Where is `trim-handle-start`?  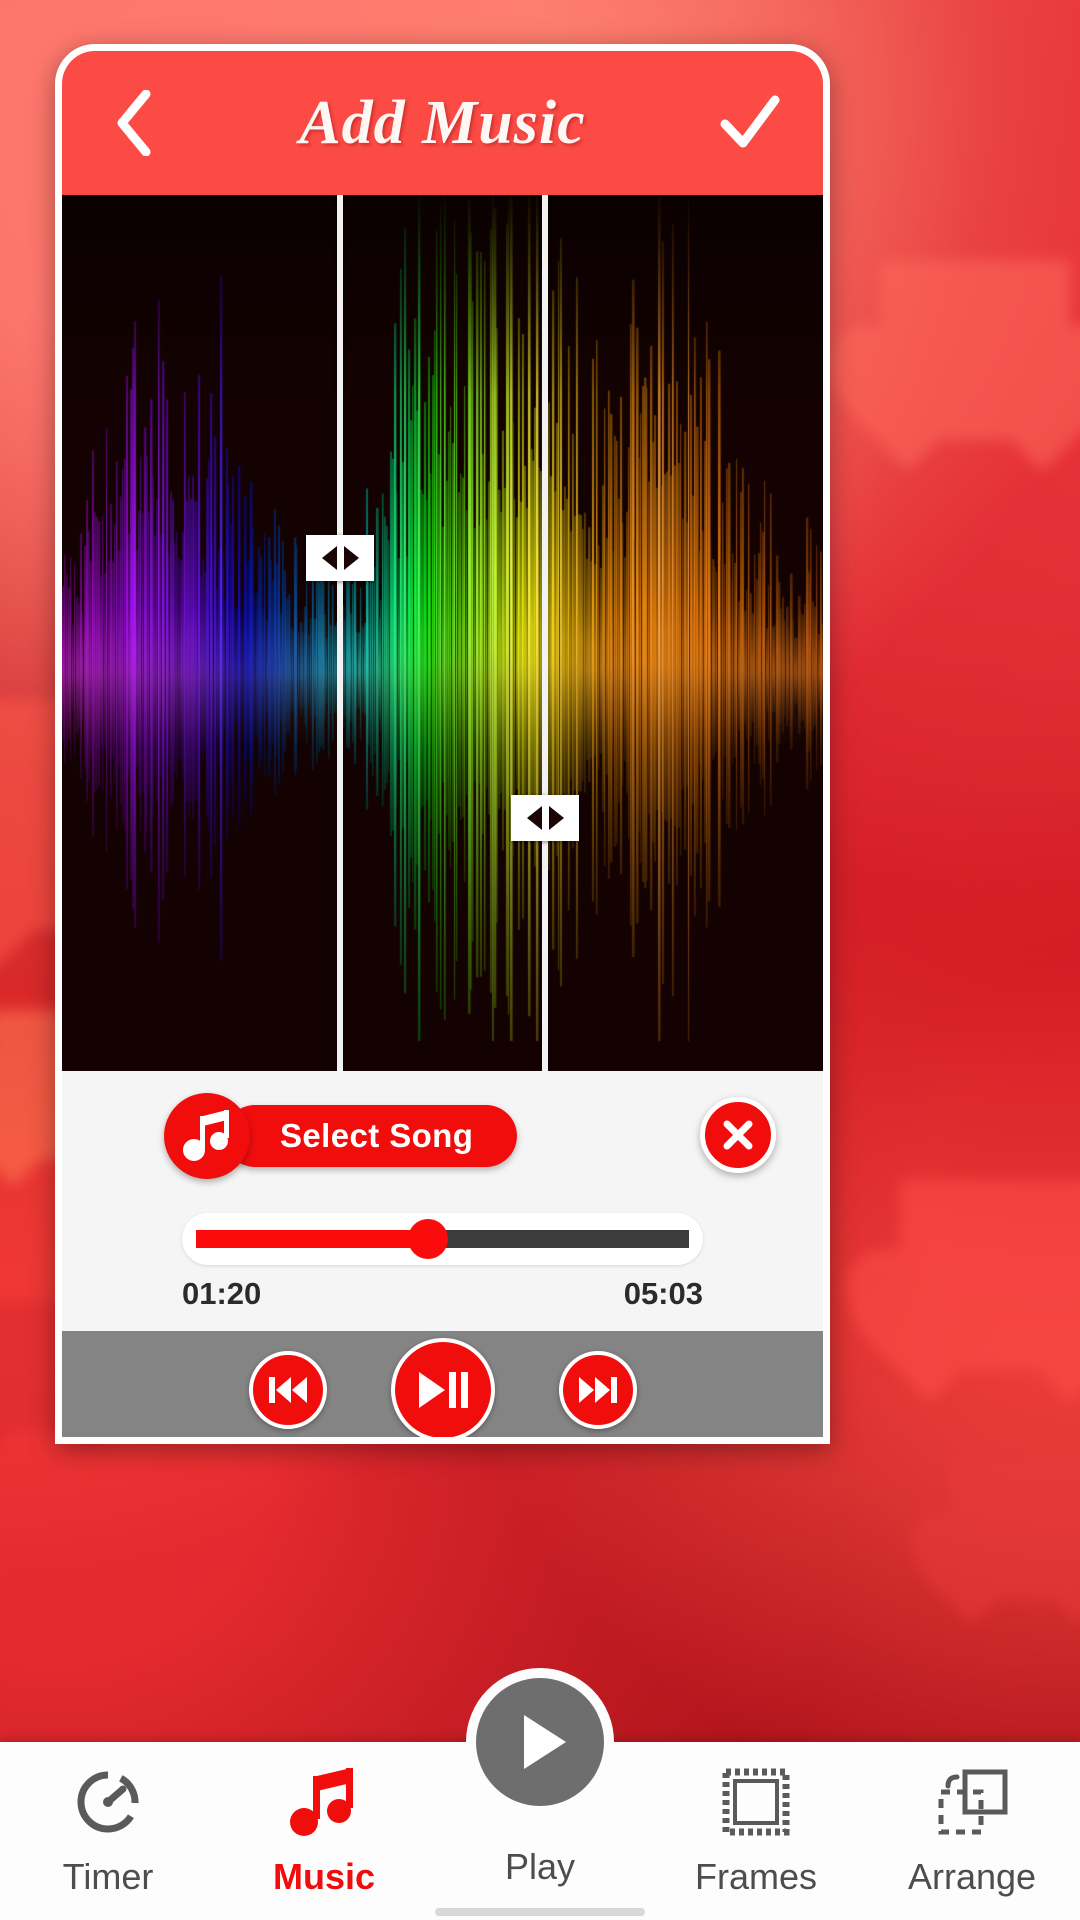
trim-handle-start is located at coordinates (340, 558).